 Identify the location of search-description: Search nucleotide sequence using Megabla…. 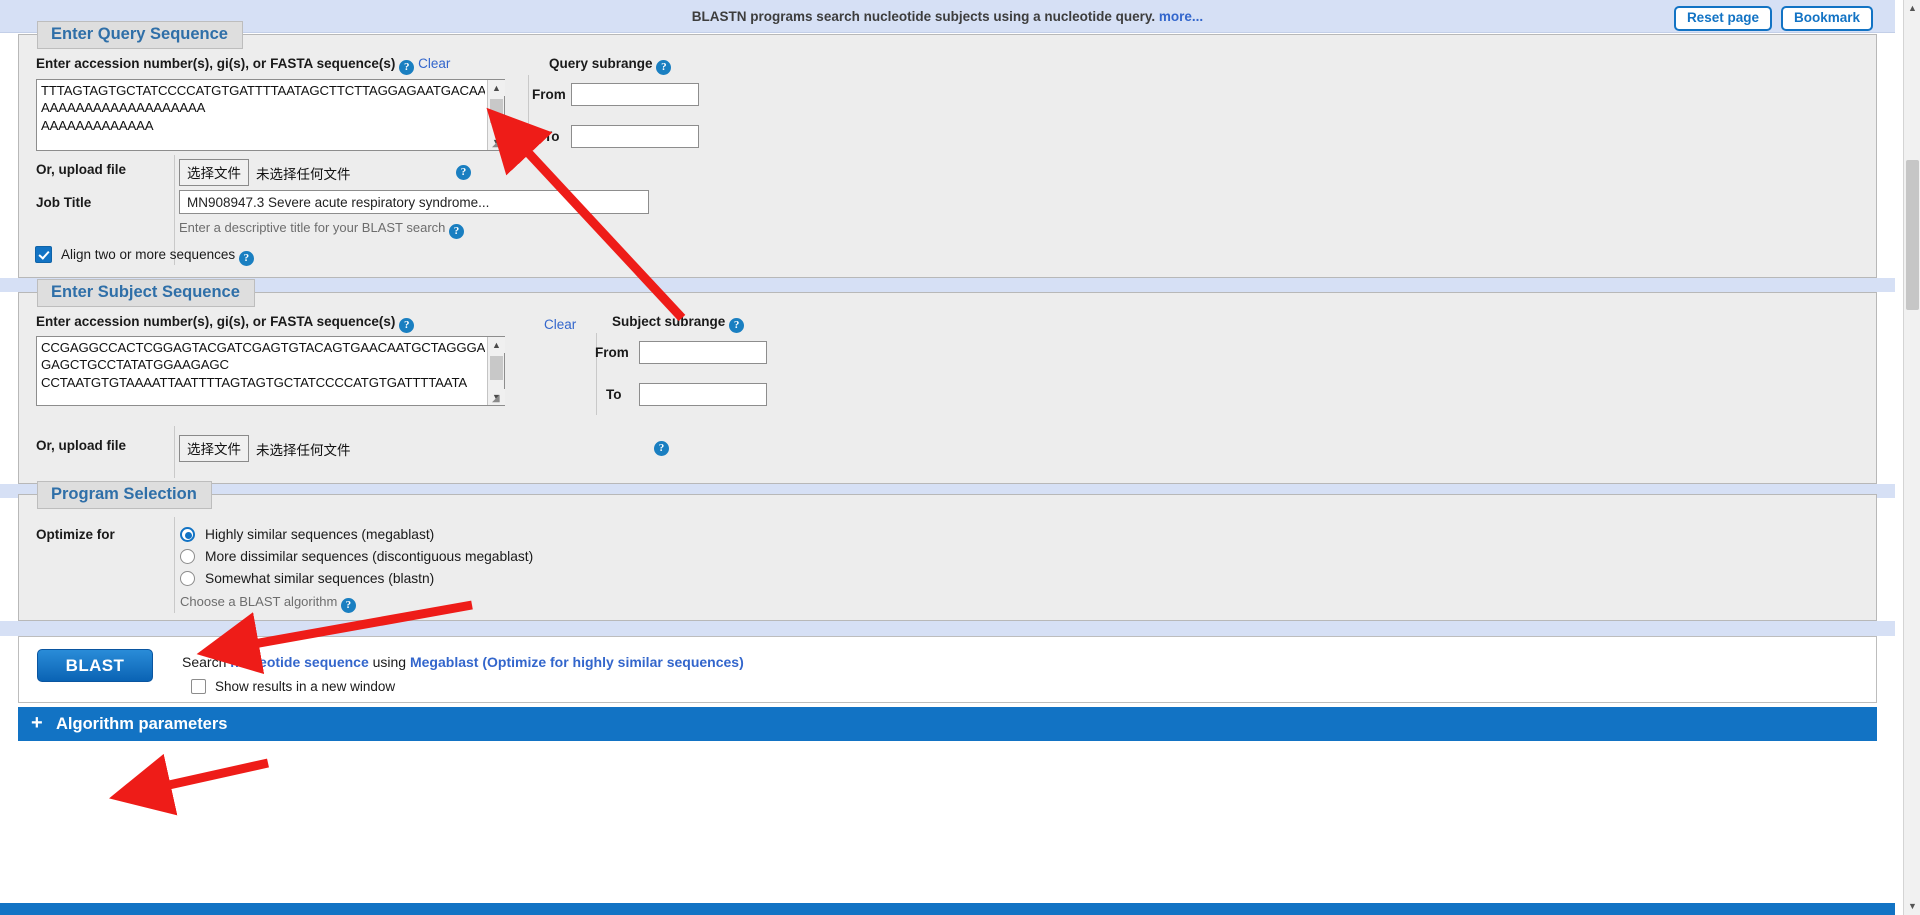
(463, 662).